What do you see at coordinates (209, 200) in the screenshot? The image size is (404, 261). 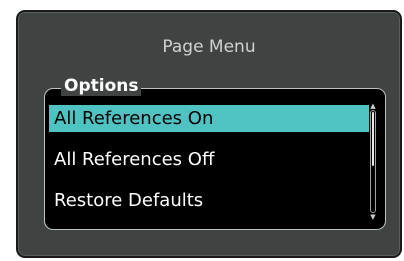 I see `option-restore-defaults: Restore Defaults` at bounding box center [209, 200].